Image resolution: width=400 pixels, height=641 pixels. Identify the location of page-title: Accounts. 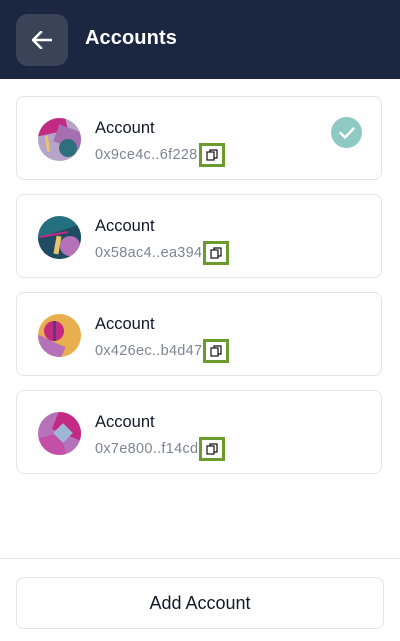
(131, 38).